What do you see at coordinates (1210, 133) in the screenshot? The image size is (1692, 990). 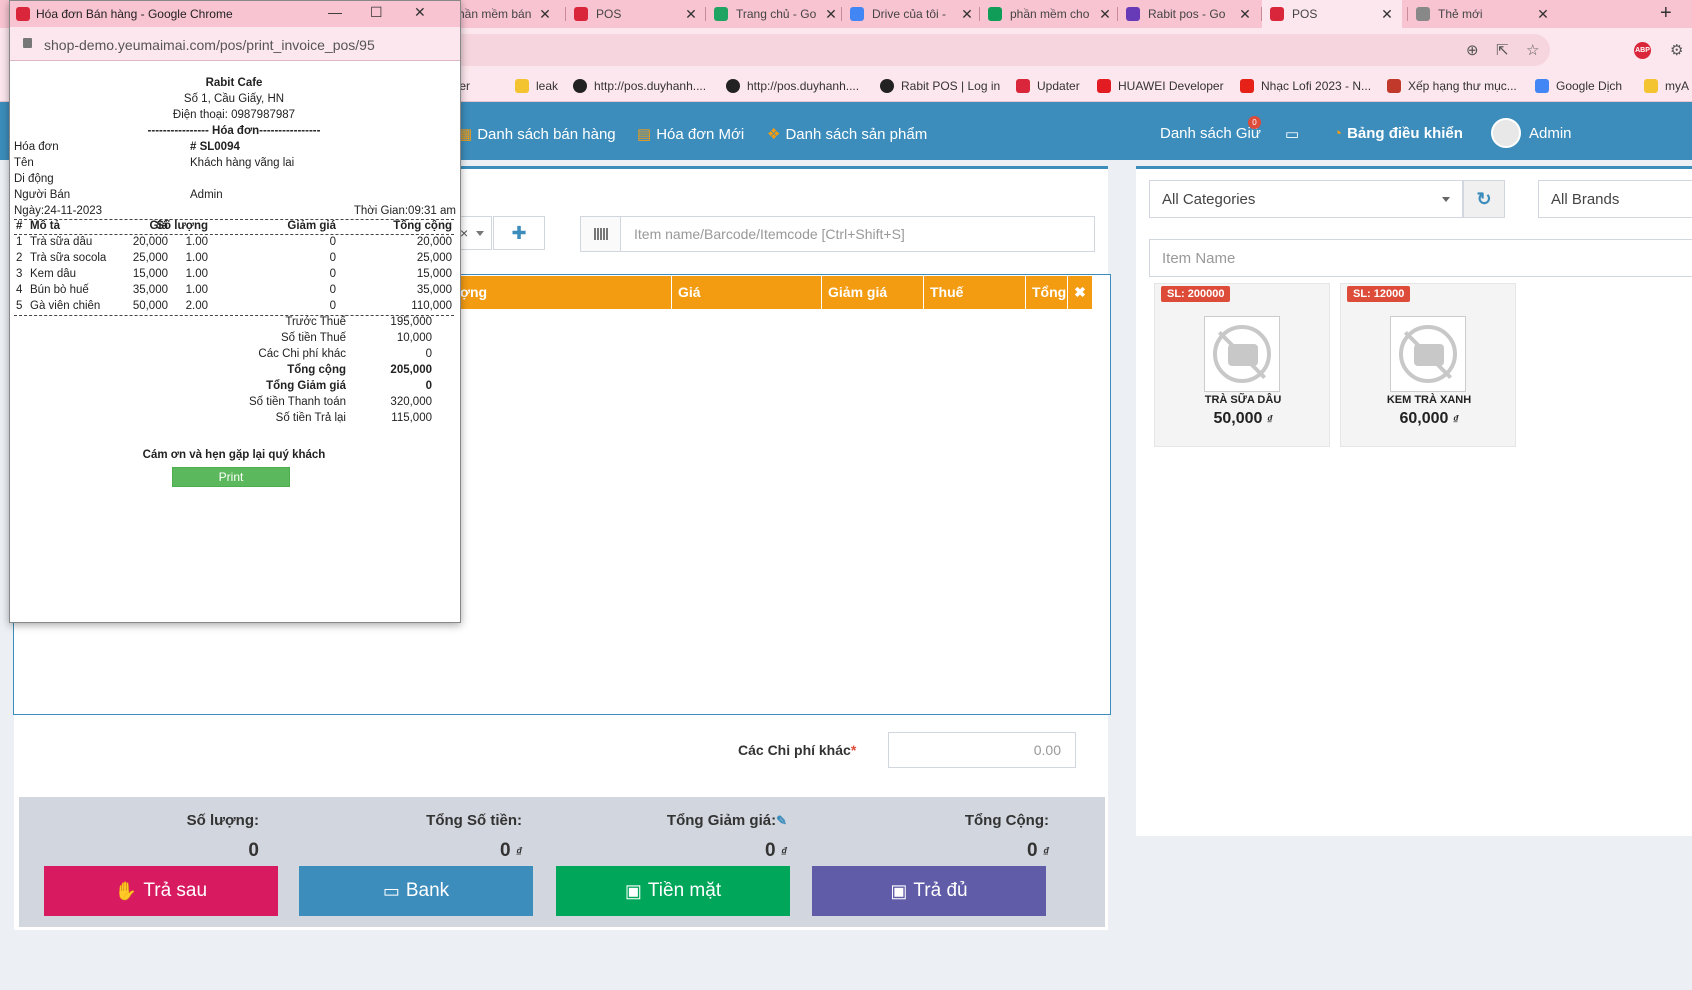 I see `nav-held-list: Danh sách Giữ` at bounding box center [1210, 133].